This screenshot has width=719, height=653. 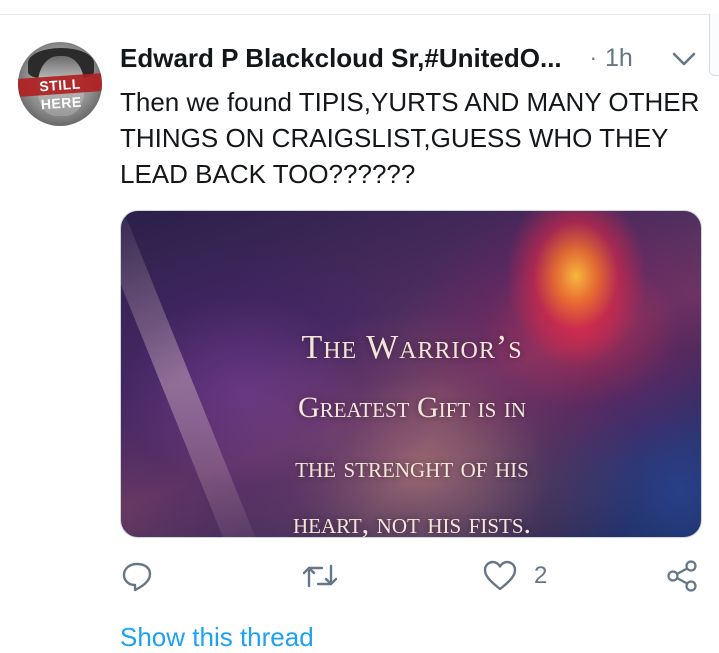 I want to click on avatar: STILL HERE, so click(x=60, y=84).